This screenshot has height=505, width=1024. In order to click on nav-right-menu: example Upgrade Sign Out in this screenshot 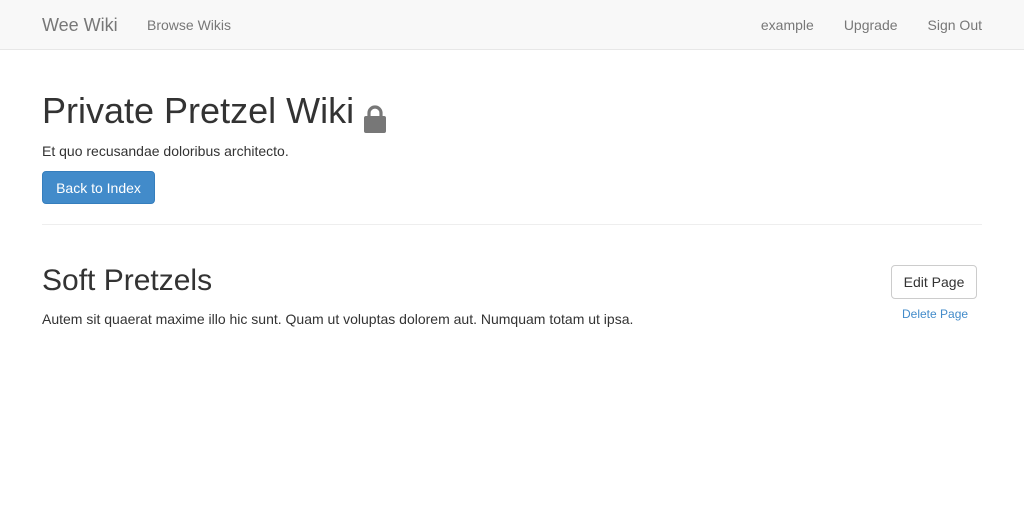, I will do `click(871, 25)`.